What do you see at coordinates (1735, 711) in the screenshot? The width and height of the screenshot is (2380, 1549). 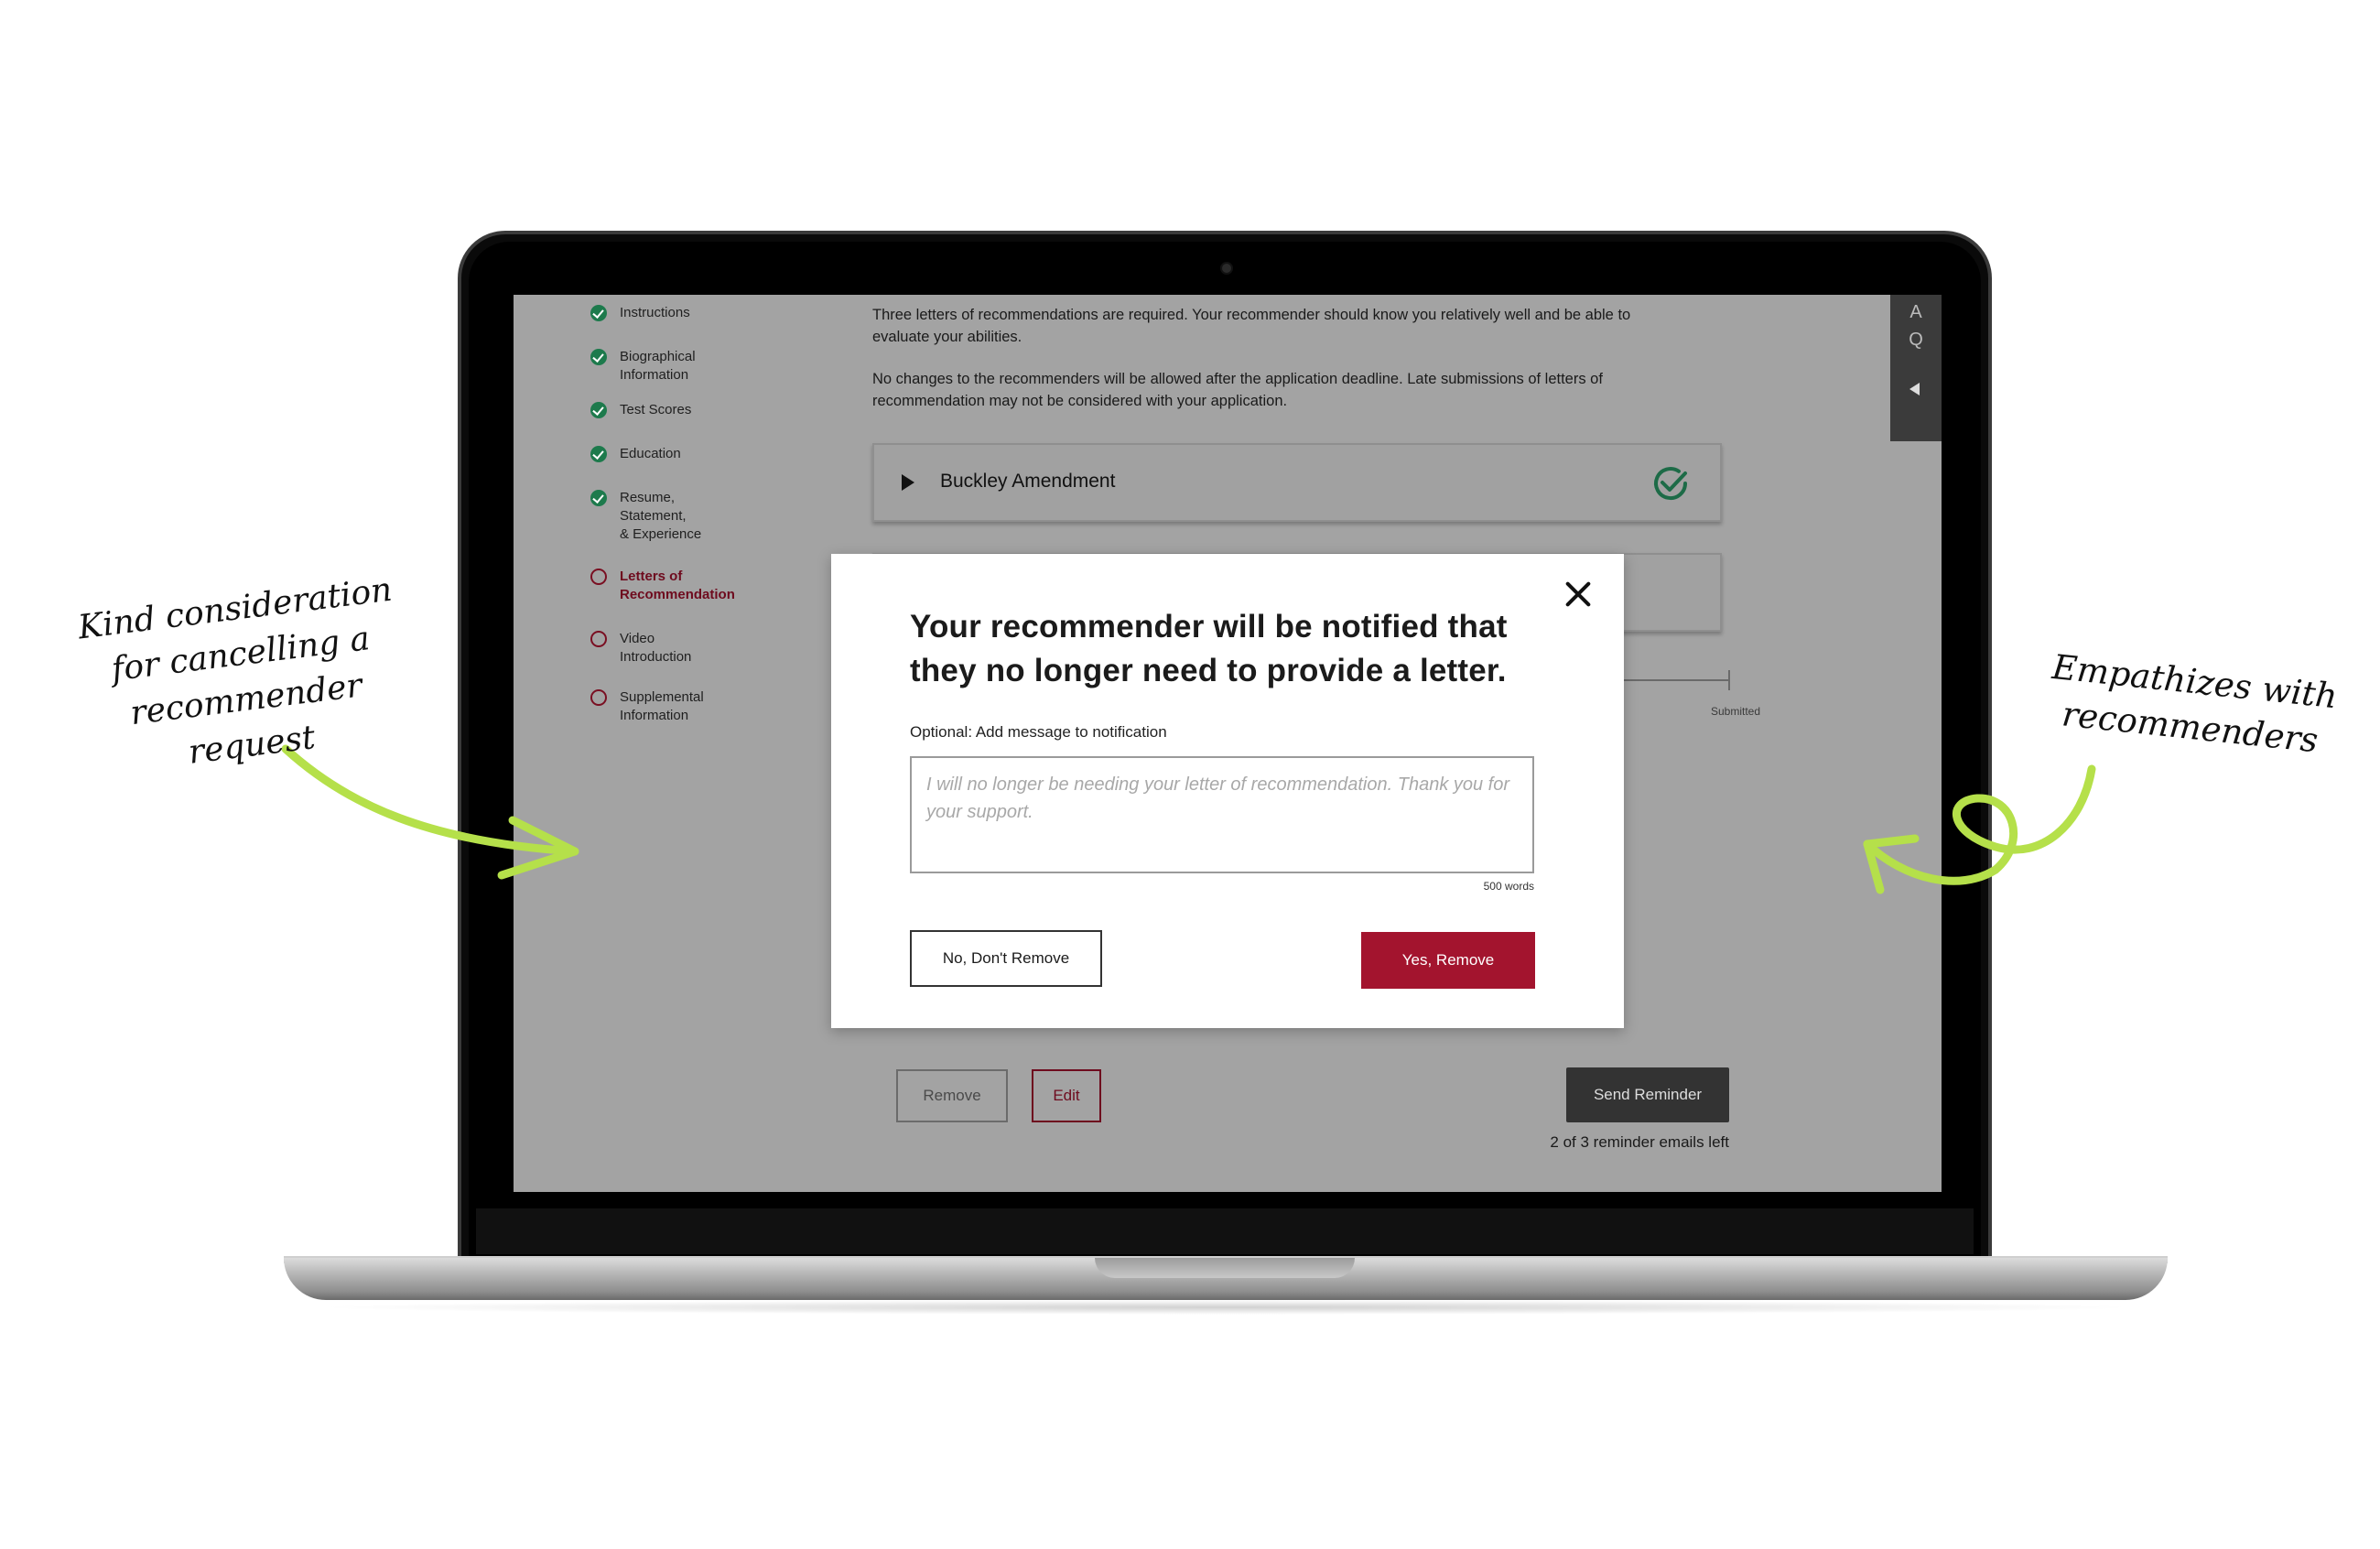 I see `progress-submitted-label: Submitted` at bounding box center [1735, 711].